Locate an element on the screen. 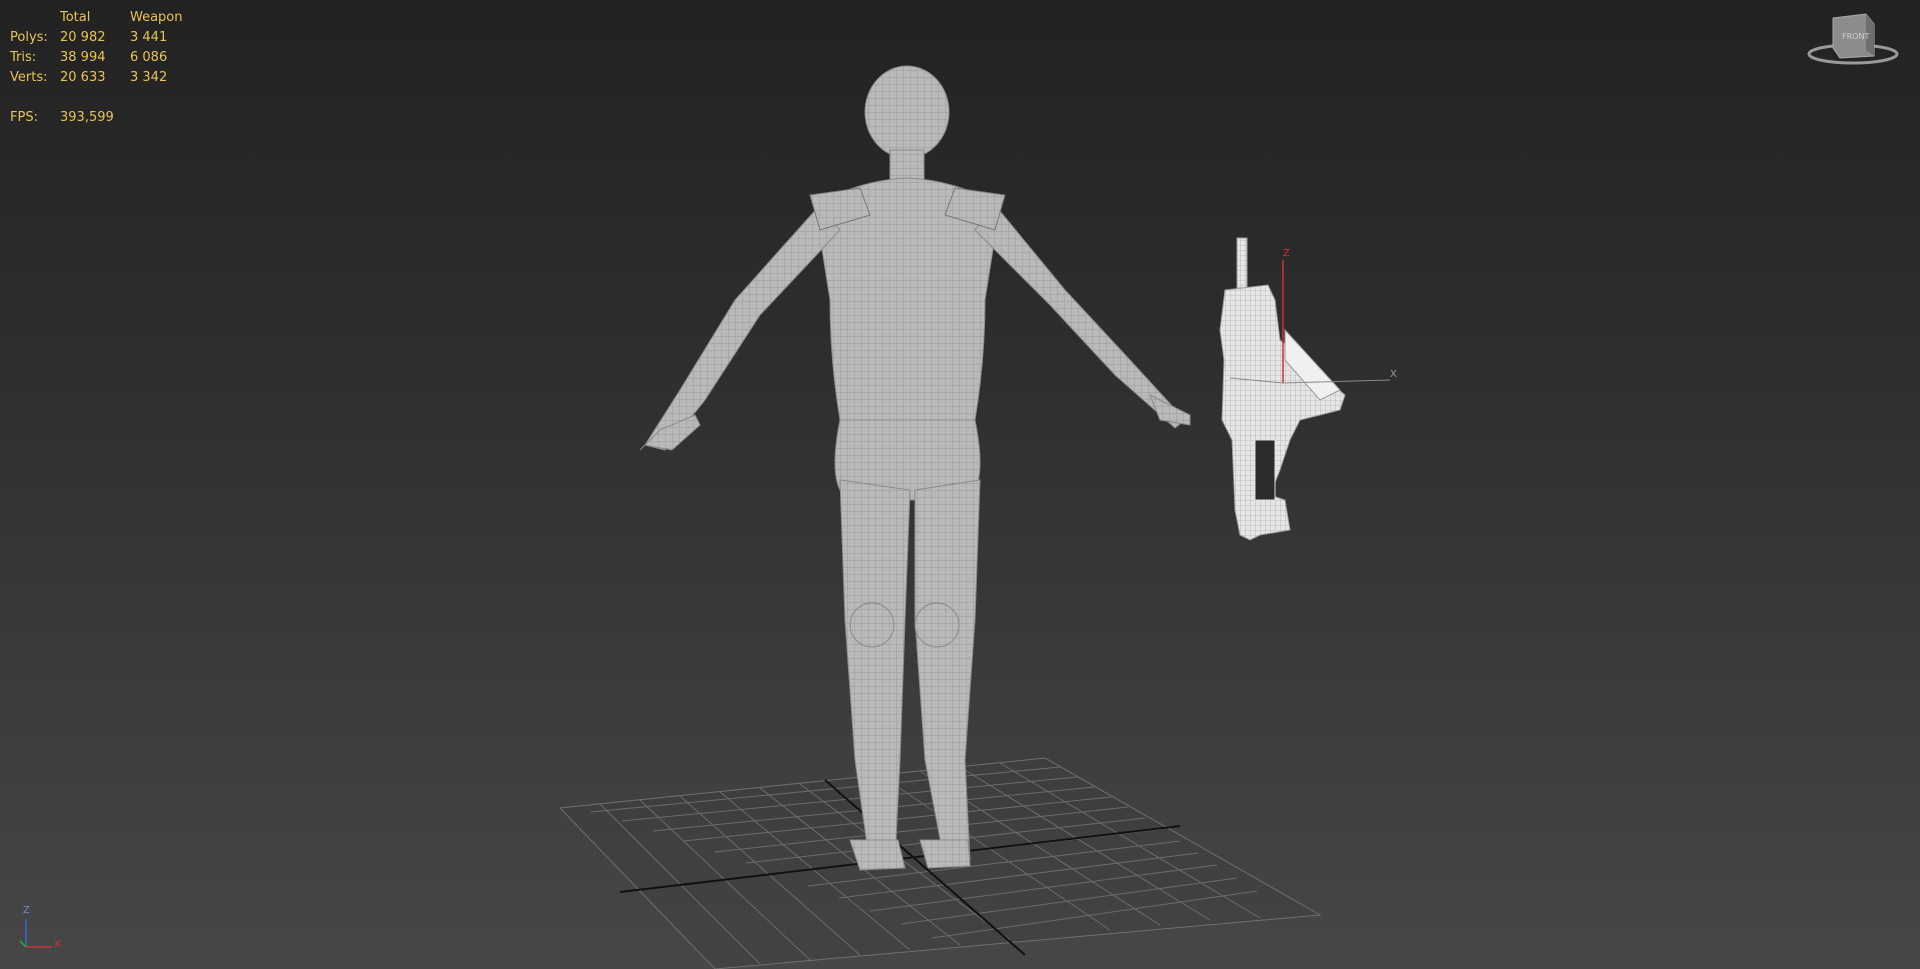 The height and width of the screenshot is (969, 1920). gizmo-x-label: X is located at coordinates (1393, 374).